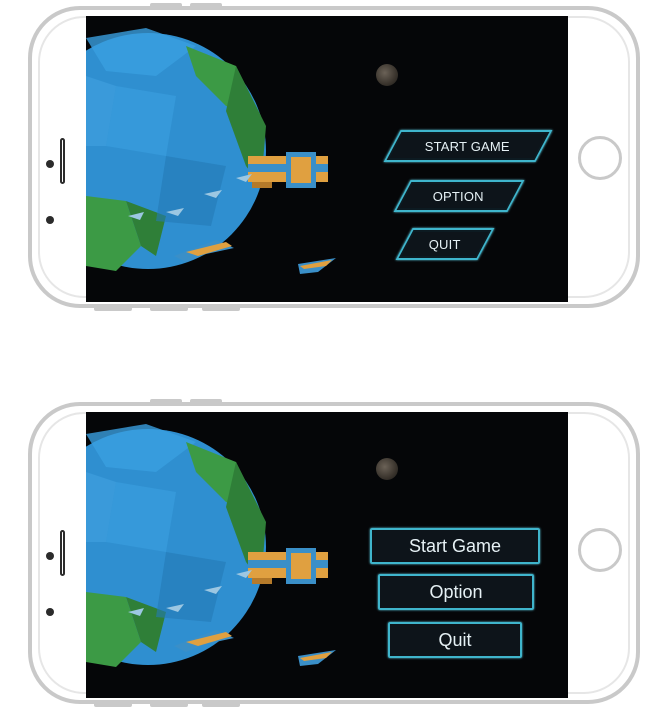  I want to click on quit-label: Quit, so click(455, 639).